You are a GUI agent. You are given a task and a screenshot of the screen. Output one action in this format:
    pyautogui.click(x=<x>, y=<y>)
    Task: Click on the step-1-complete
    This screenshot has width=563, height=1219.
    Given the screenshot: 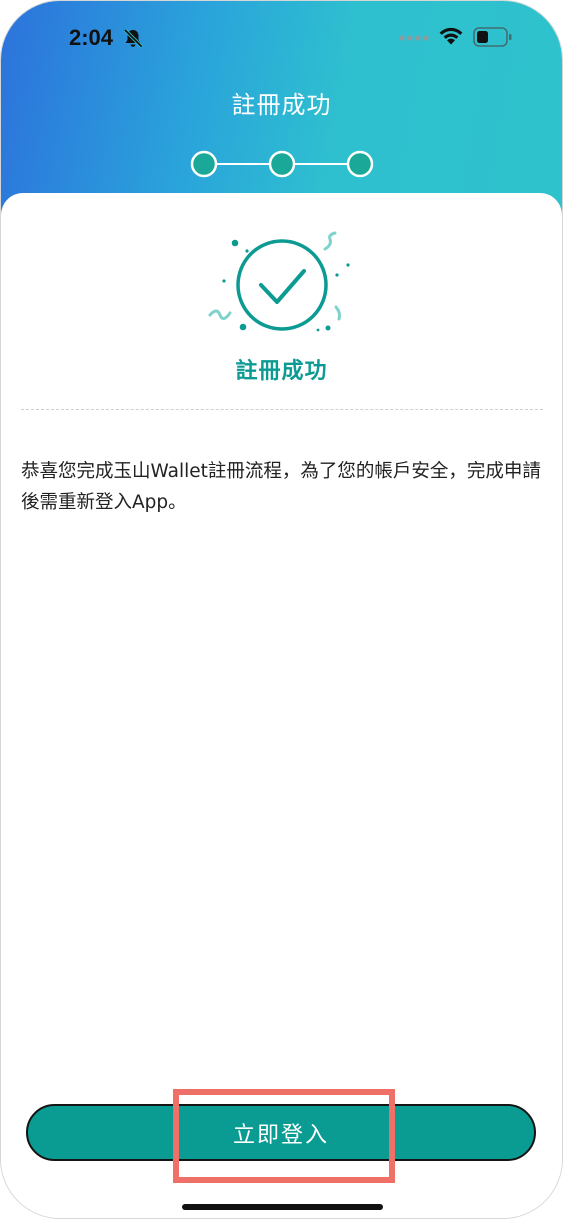 What is the action you would take?
    pyautogui.click(x=204, y=164)
    